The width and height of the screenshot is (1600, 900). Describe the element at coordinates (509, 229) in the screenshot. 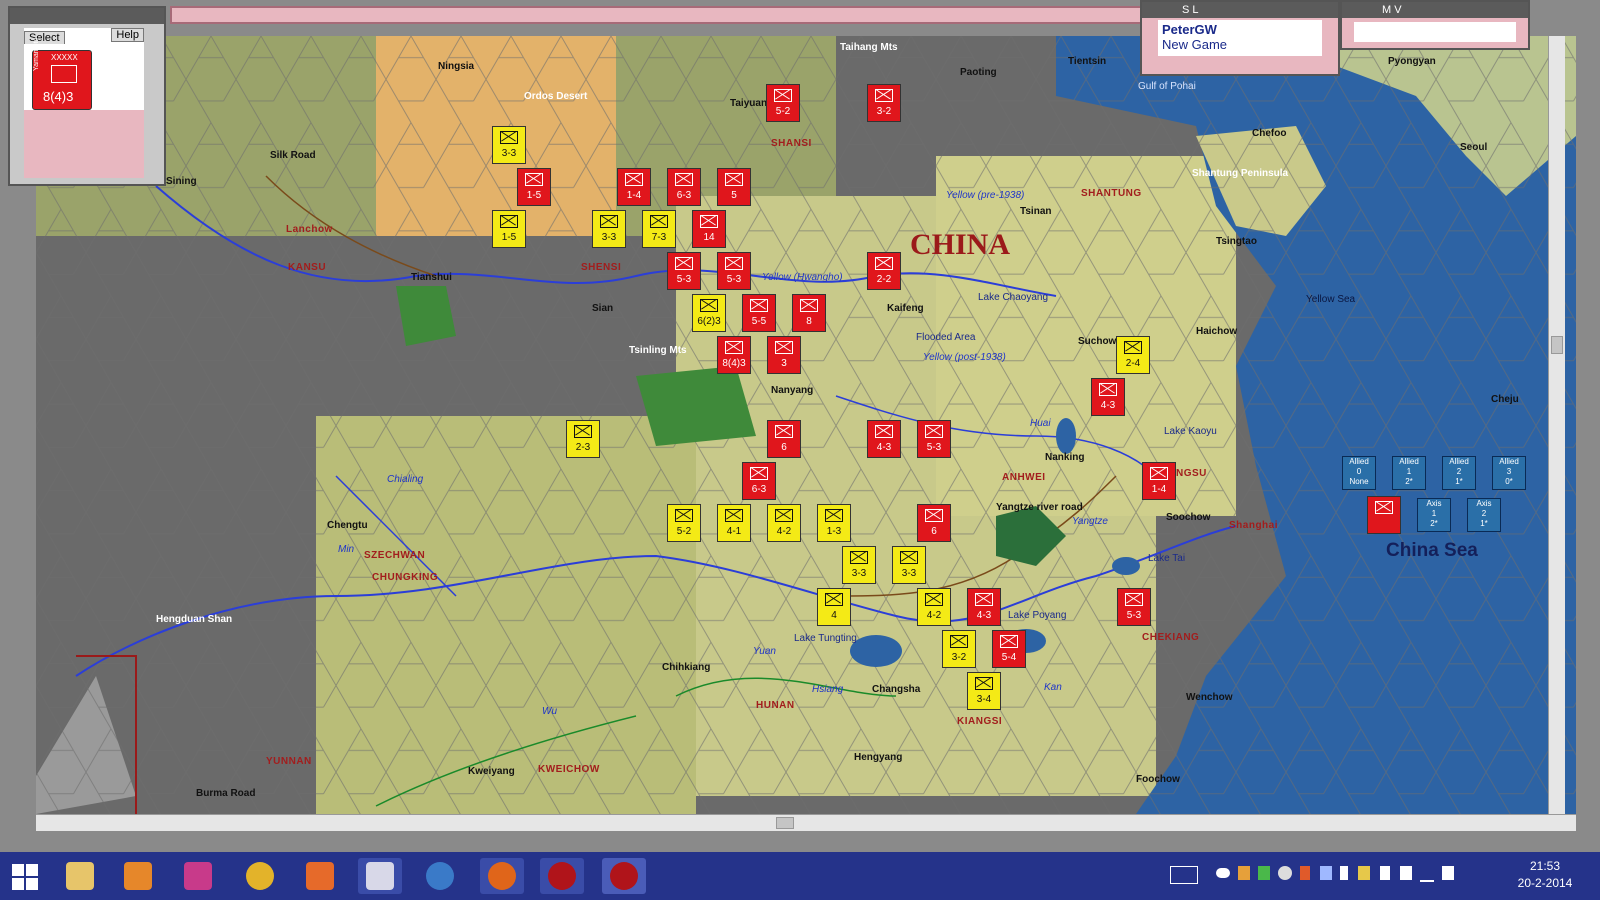

I see `china-unit-counter: 1-5` at that location.